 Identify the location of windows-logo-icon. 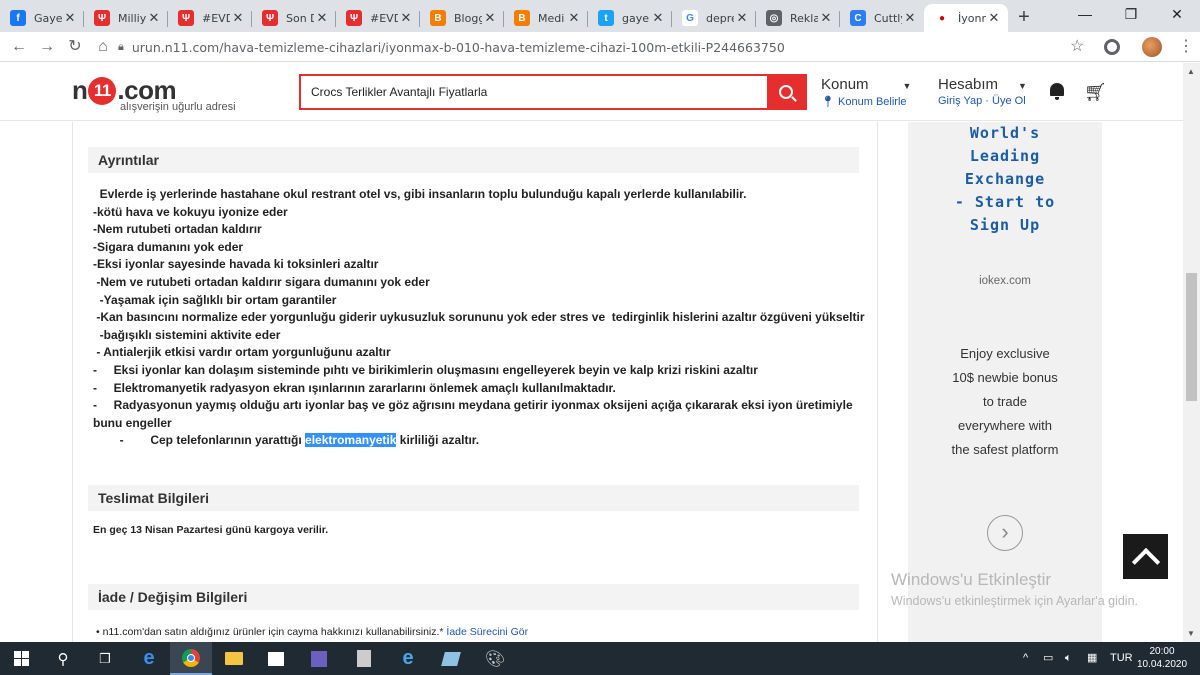
(21, 658).